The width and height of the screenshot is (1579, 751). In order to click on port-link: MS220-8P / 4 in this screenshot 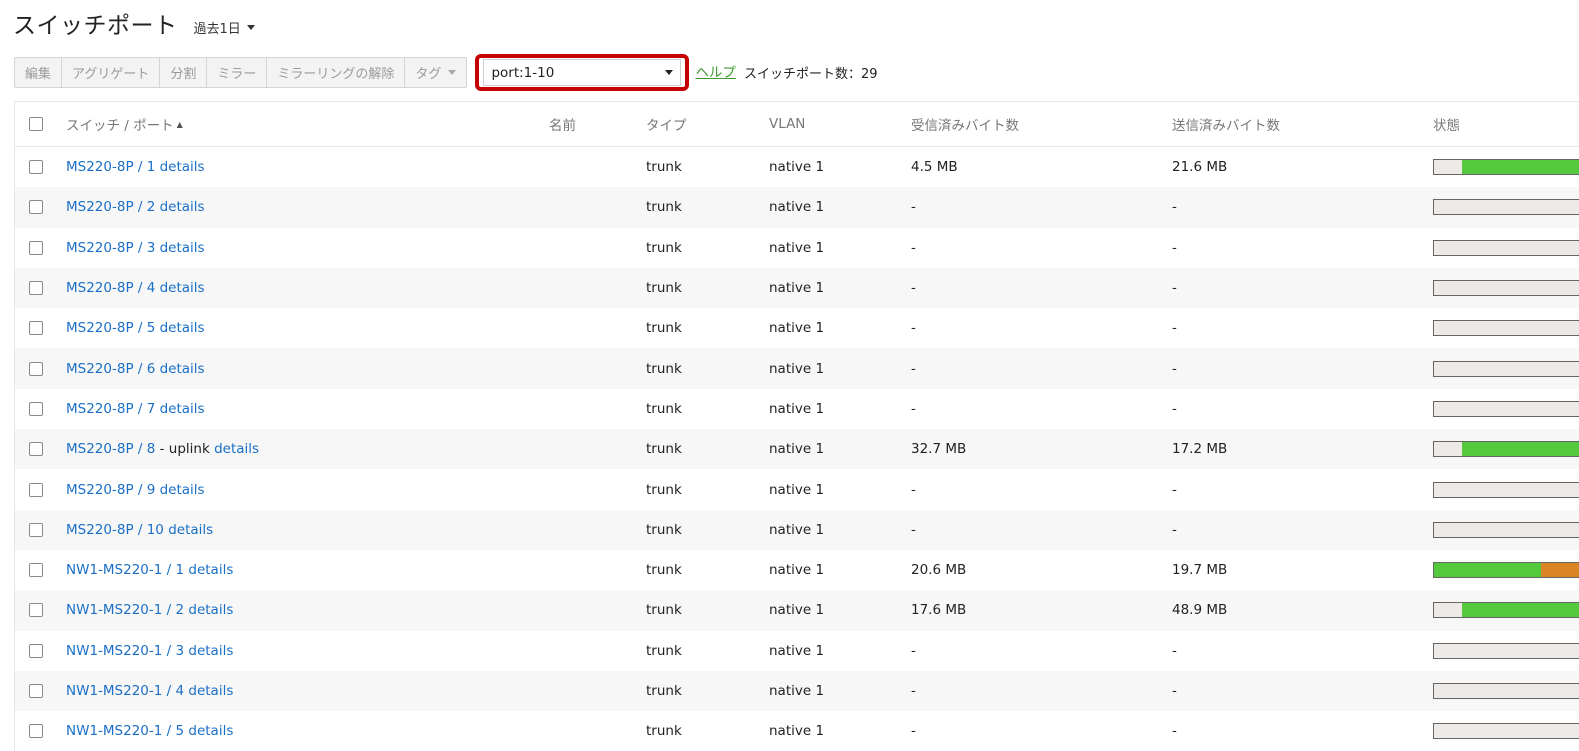, I will do `click(110, 288)`.